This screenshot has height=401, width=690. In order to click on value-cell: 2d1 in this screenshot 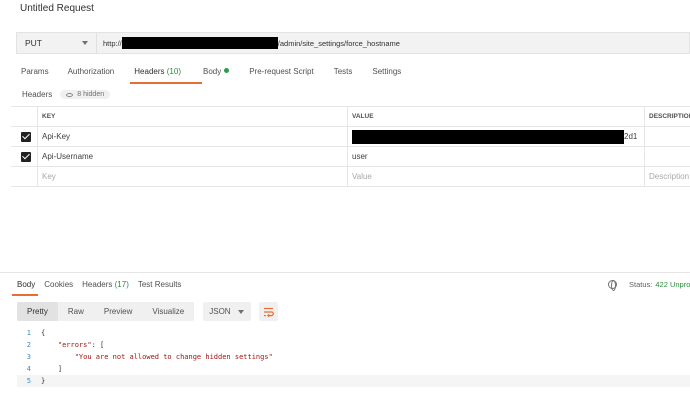, I will do `click(496, 136)`.